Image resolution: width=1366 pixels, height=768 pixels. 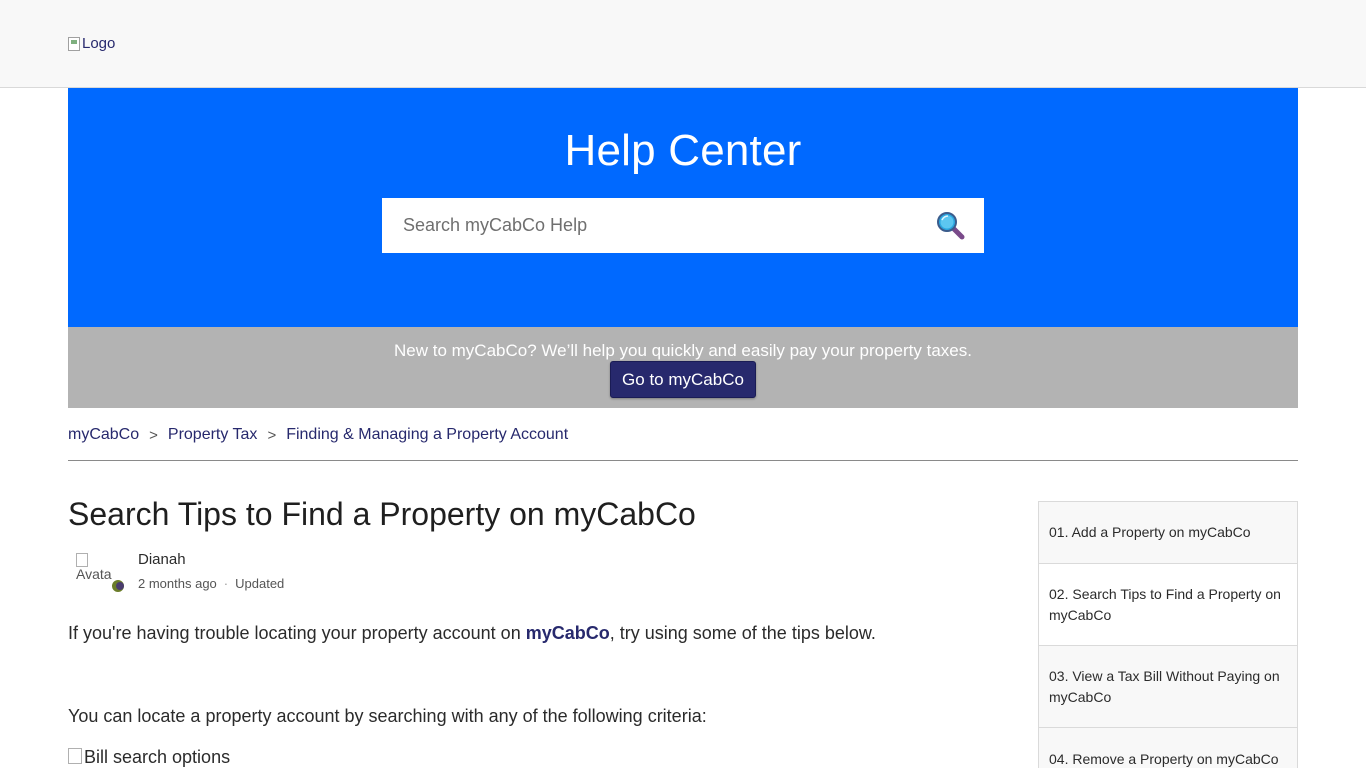 I want to click on top-header: Logo, so click(x=683, y=44).